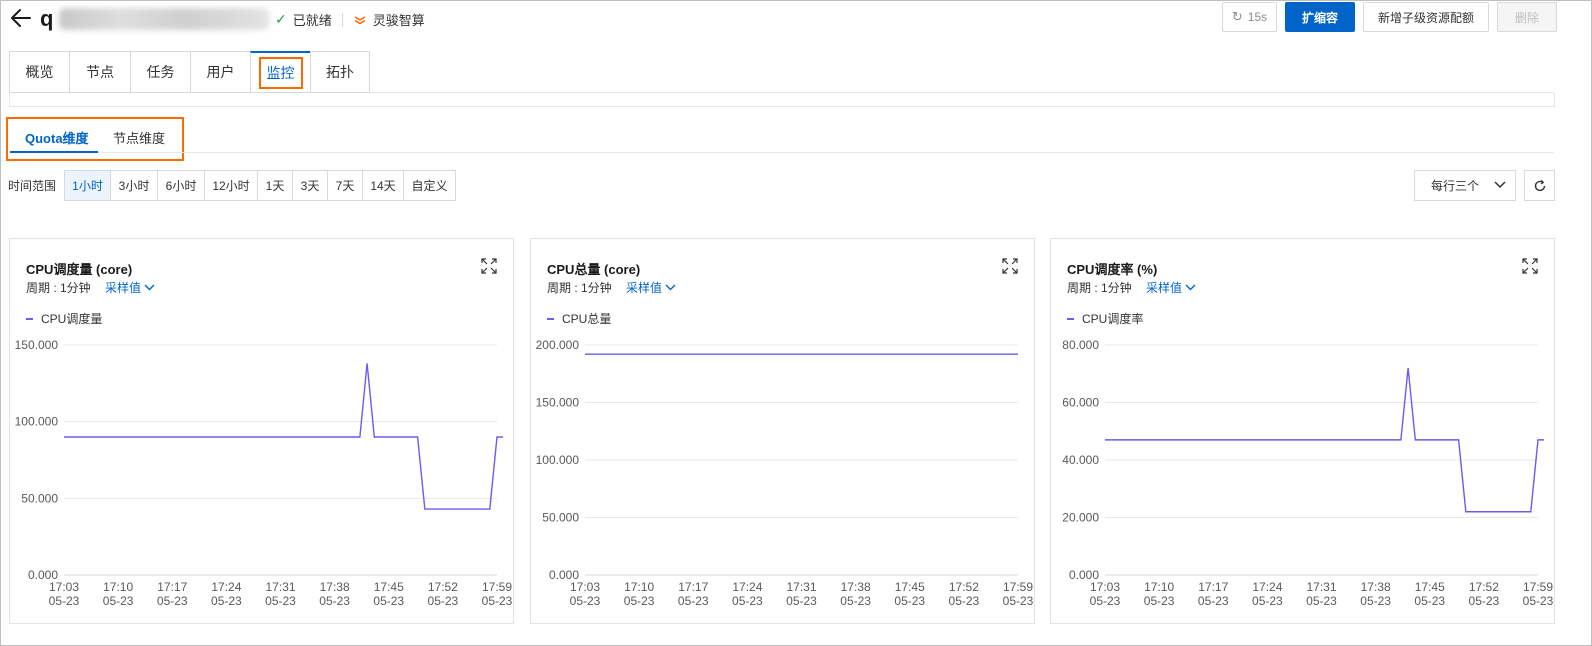 The image size is (1592, 646). What do you see at coordinates (181, 185) in the screenshot?
I see `range-6h: 6小时` at bounding box center [181, 185].